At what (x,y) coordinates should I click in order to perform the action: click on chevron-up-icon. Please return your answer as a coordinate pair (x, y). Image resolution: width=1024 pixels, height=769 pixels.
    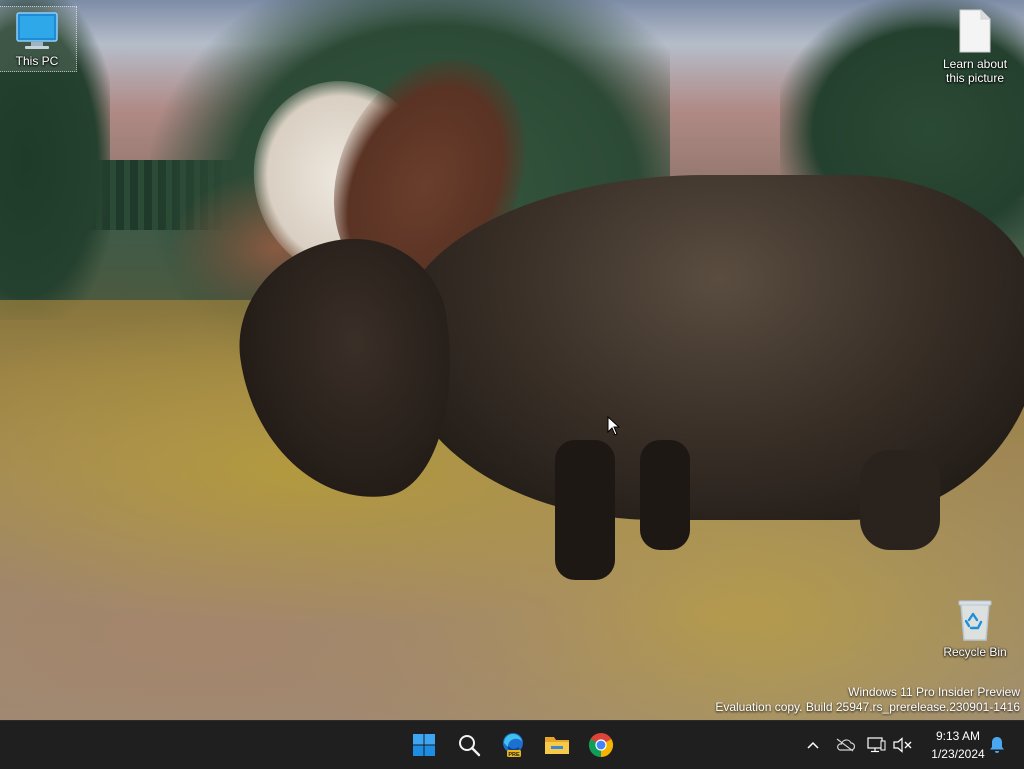
    Looking at the image, I should click on (813, 745).